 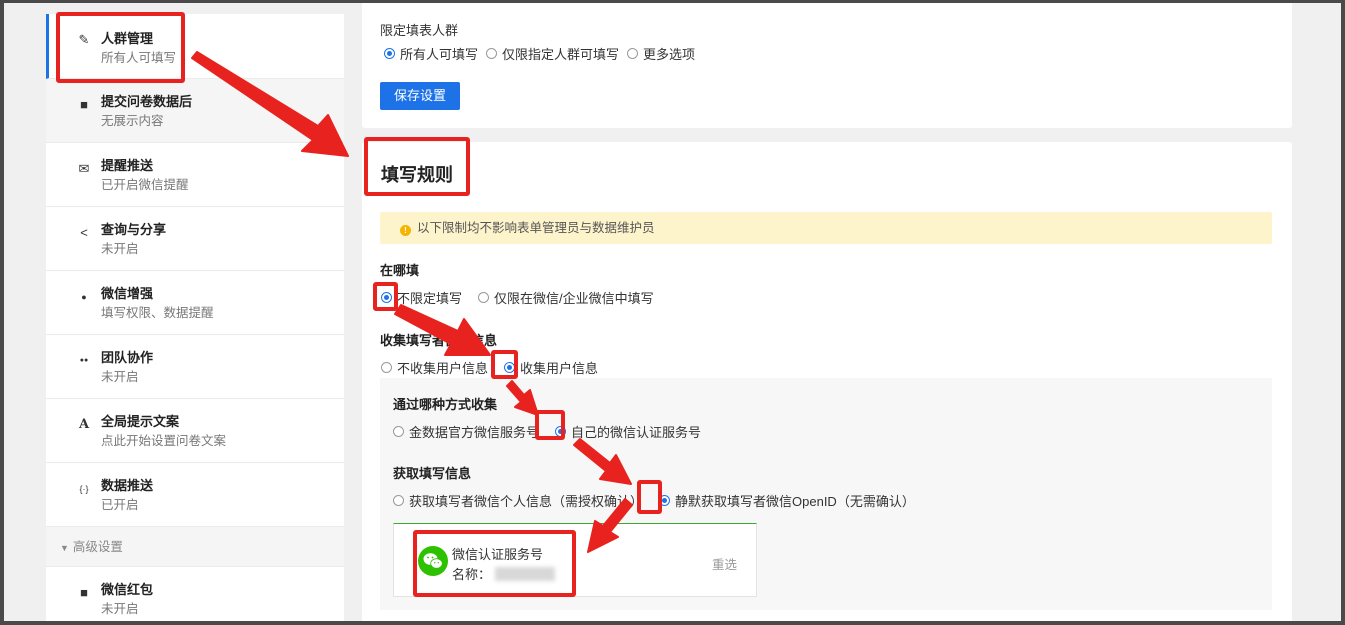 I want to click on crowd-radio-group: 所有人可填写 仅限指定人群可填写 更多选项, so click(x=543, y=53).